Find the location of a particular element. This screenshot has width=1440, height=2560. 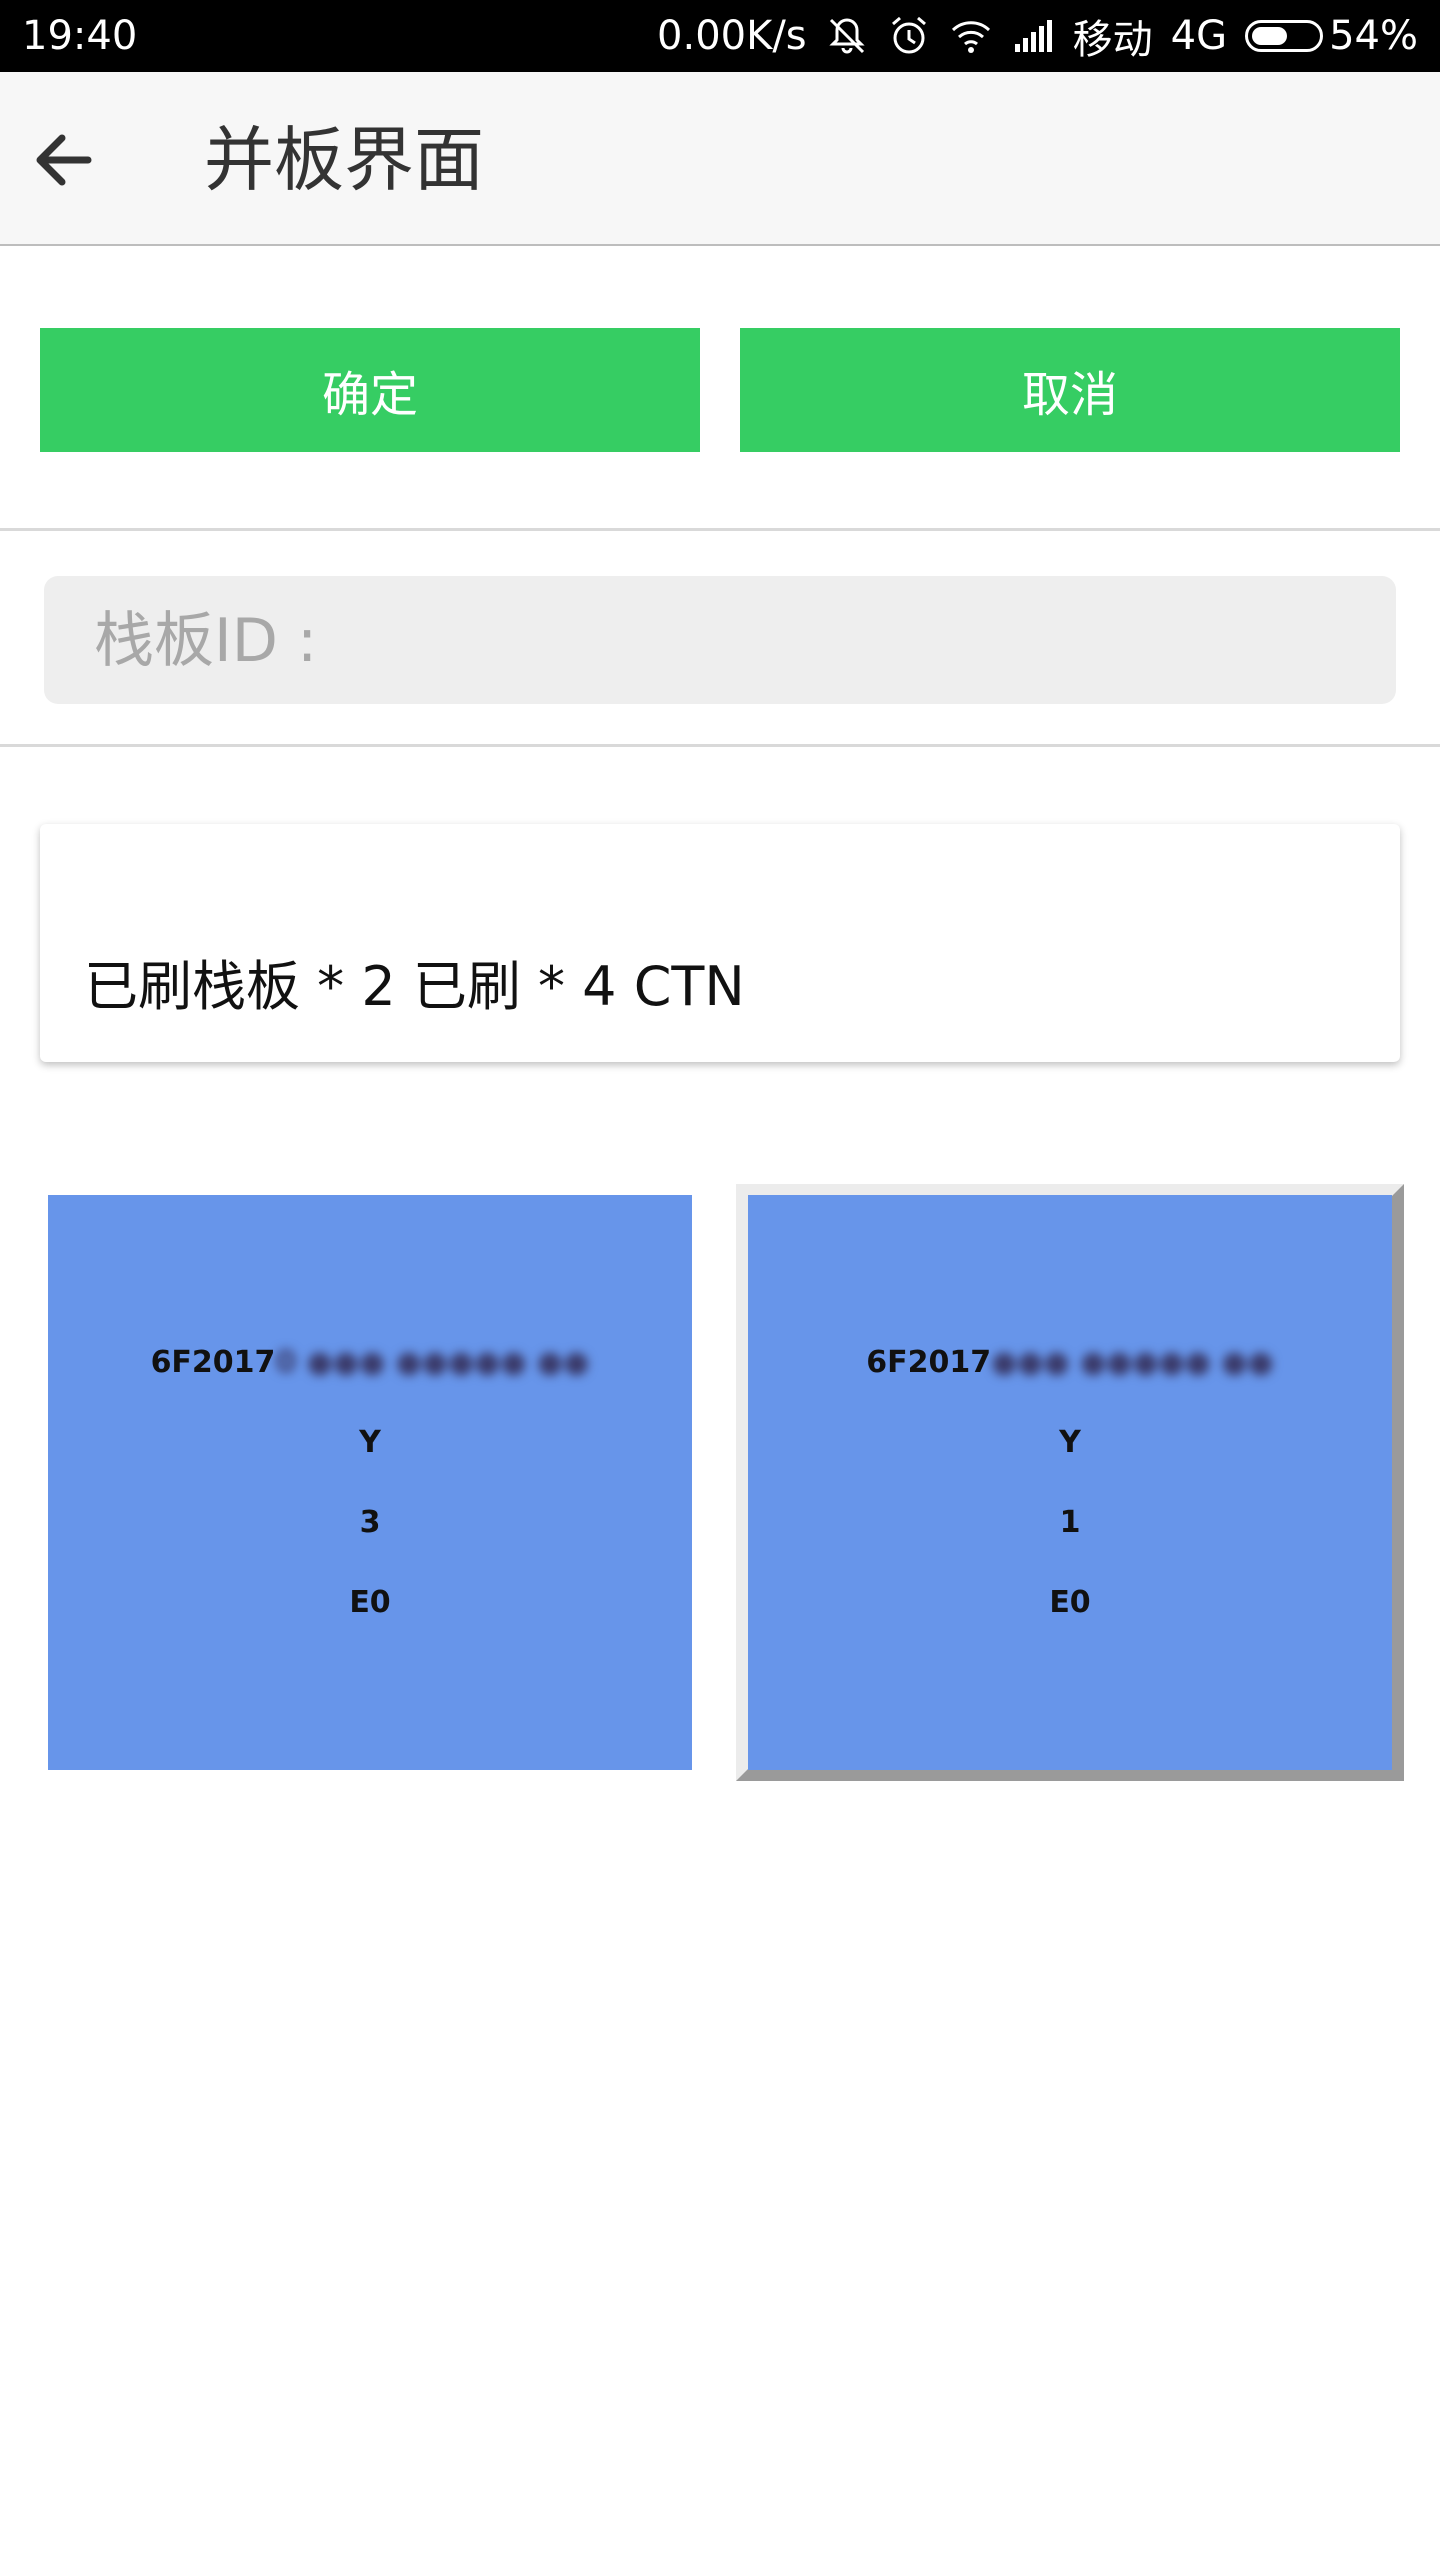

network-speed: 0.00K/s is located at coordinates (732, 36).